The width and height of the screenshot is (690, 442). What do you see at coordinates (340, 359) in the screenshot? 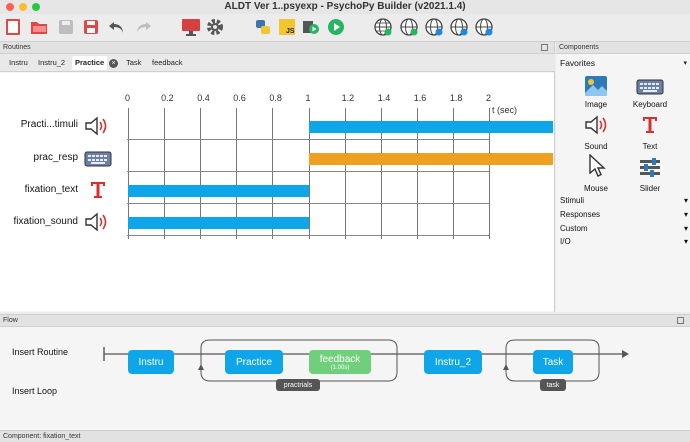
I see `flow-routine-label: feedback` at bounding box center [340, 359].